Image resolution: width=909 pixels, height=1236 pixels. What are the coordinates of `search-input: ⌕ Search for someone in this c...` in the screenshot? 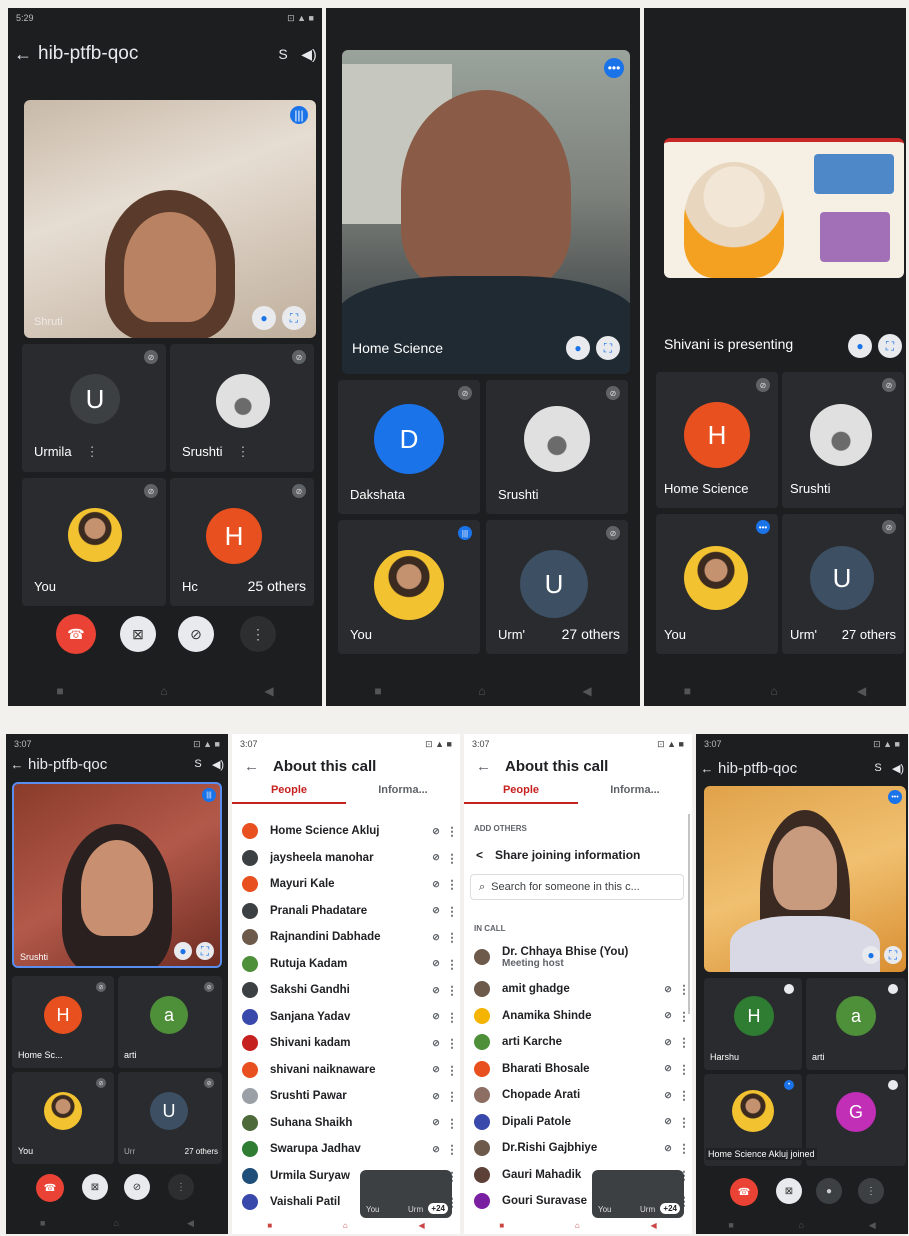 It's located at (577, 887).